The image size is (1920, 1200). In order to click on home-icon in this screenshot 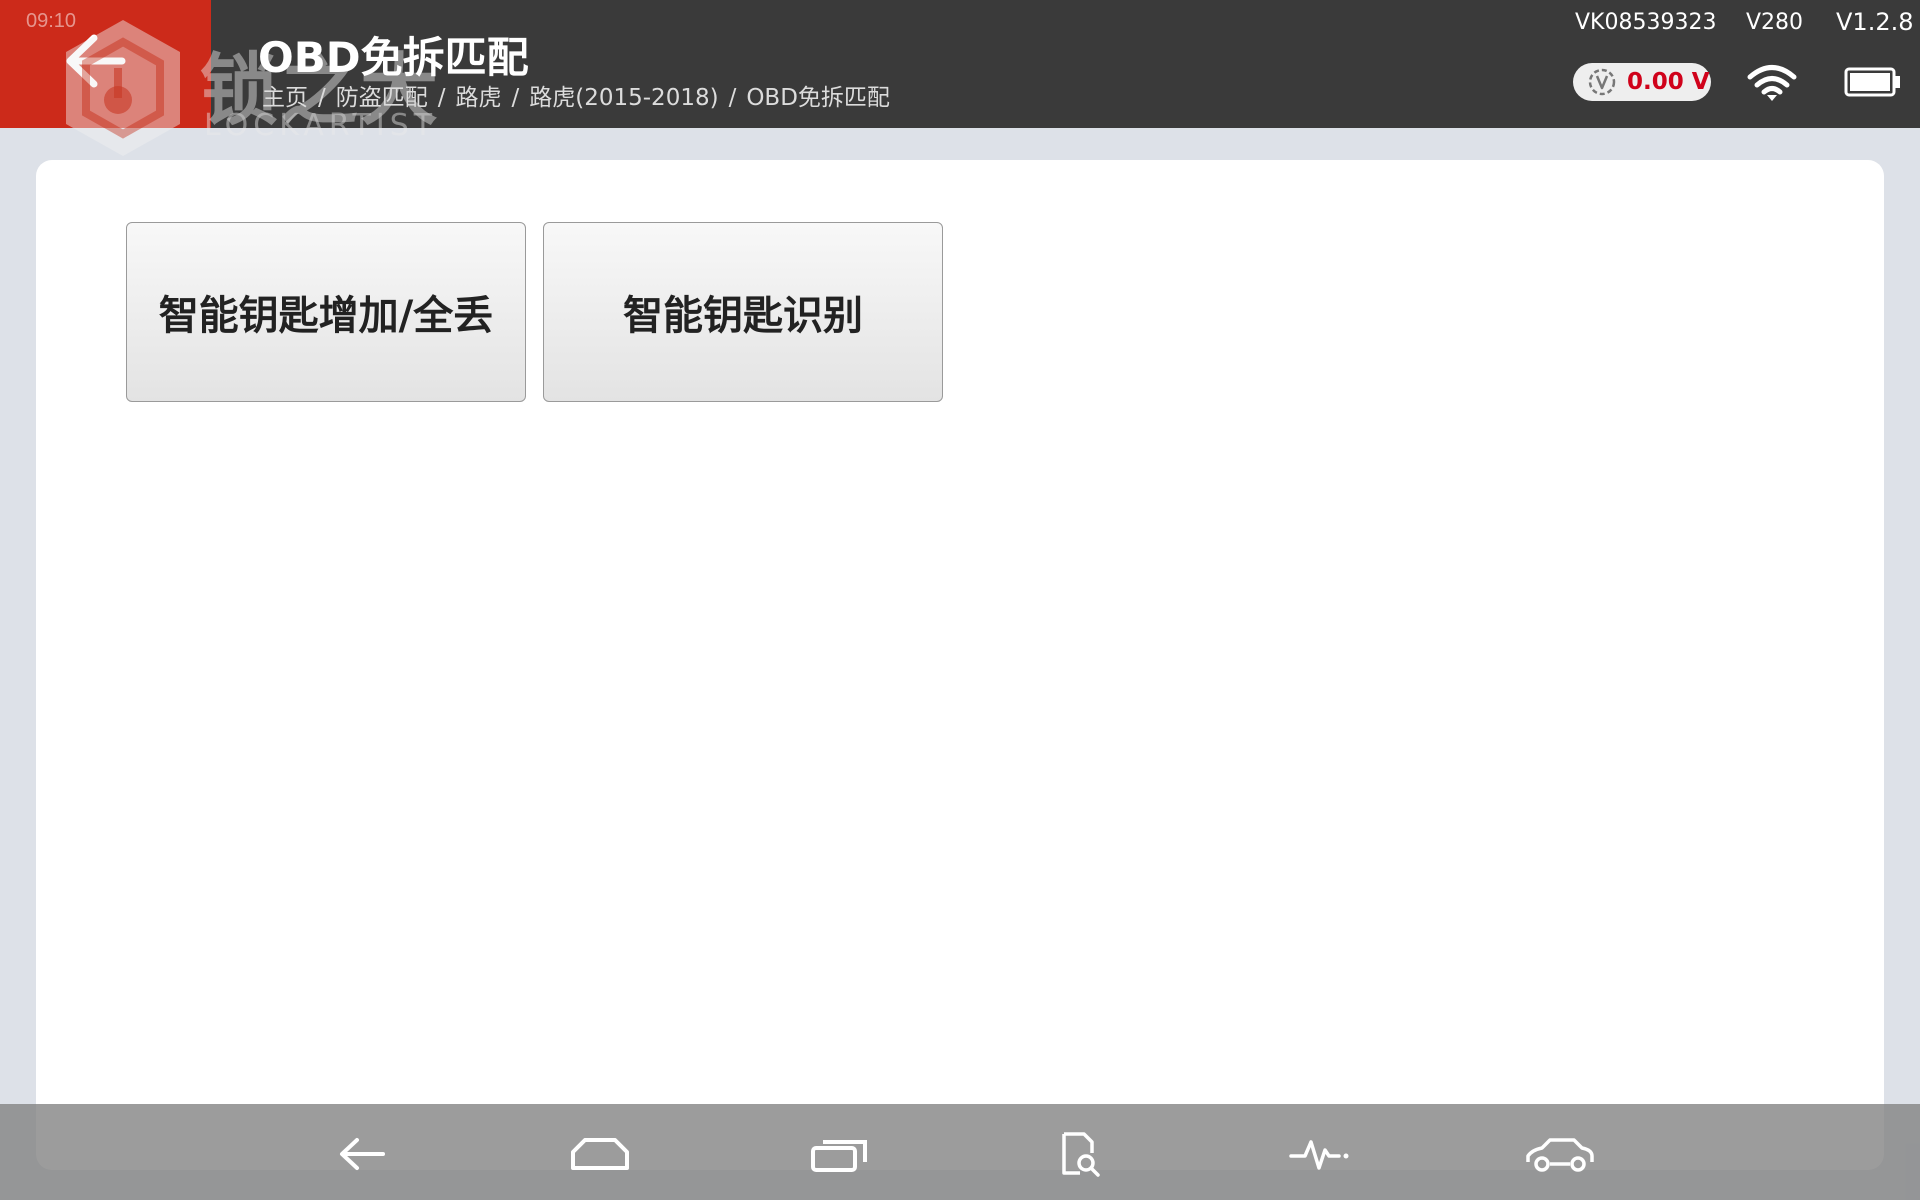, I will do `click(600, 1154)`.